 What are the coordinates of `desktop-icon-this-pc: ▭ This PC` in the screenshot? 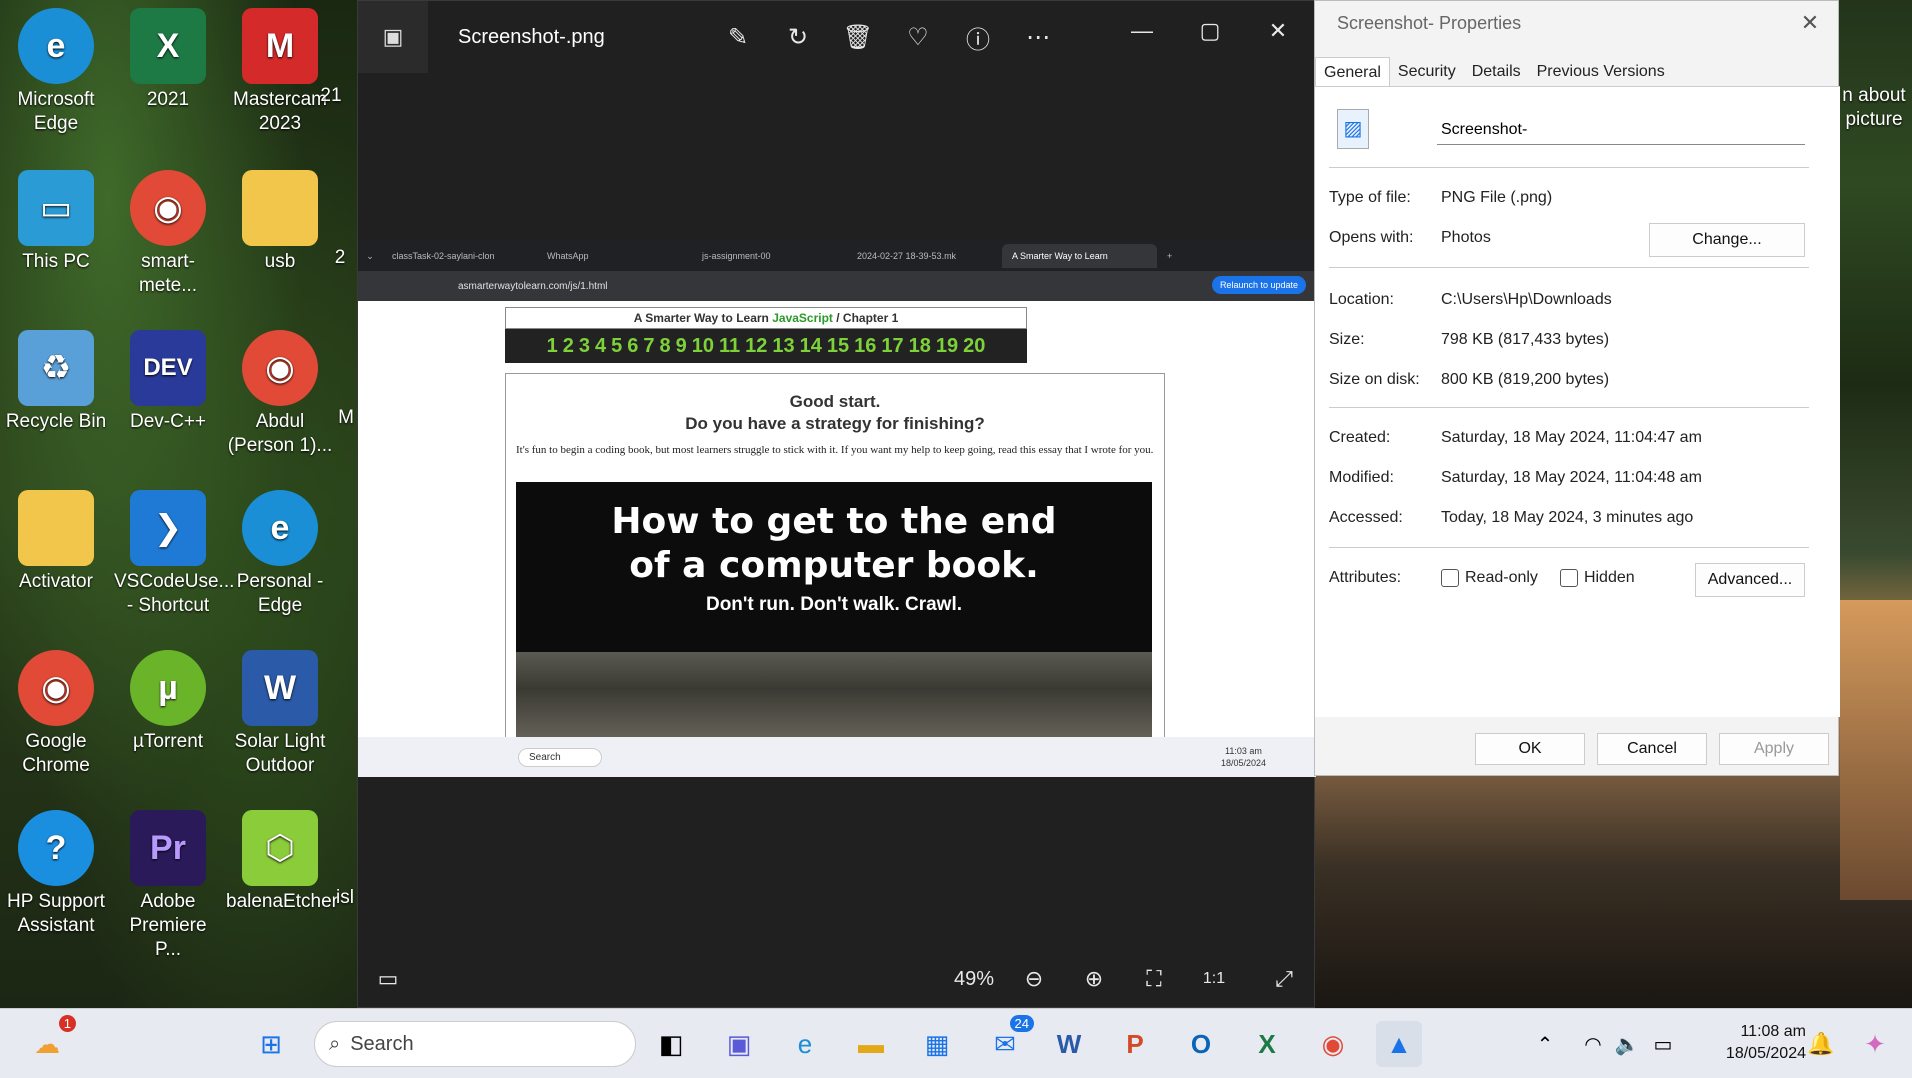 It's located at (56, 222).